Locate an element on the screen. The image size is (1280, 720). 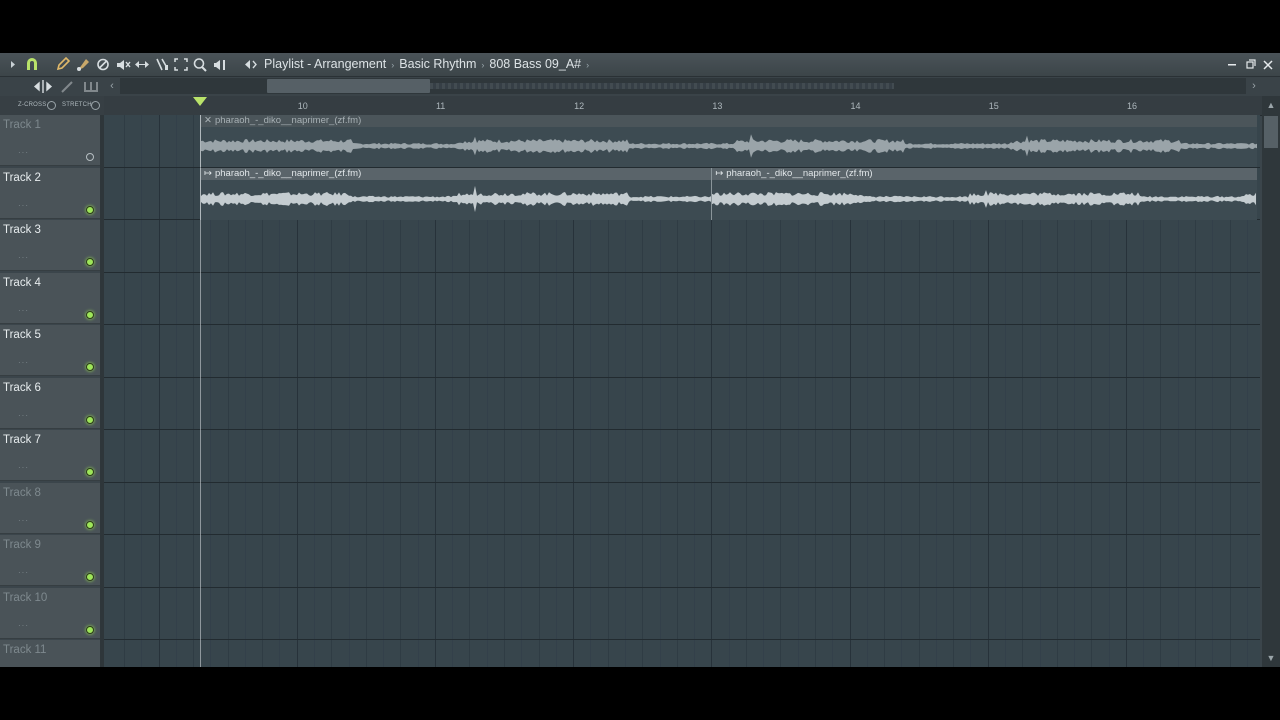
track-header: Track 5 ··· is located at coordinates (50, 350).